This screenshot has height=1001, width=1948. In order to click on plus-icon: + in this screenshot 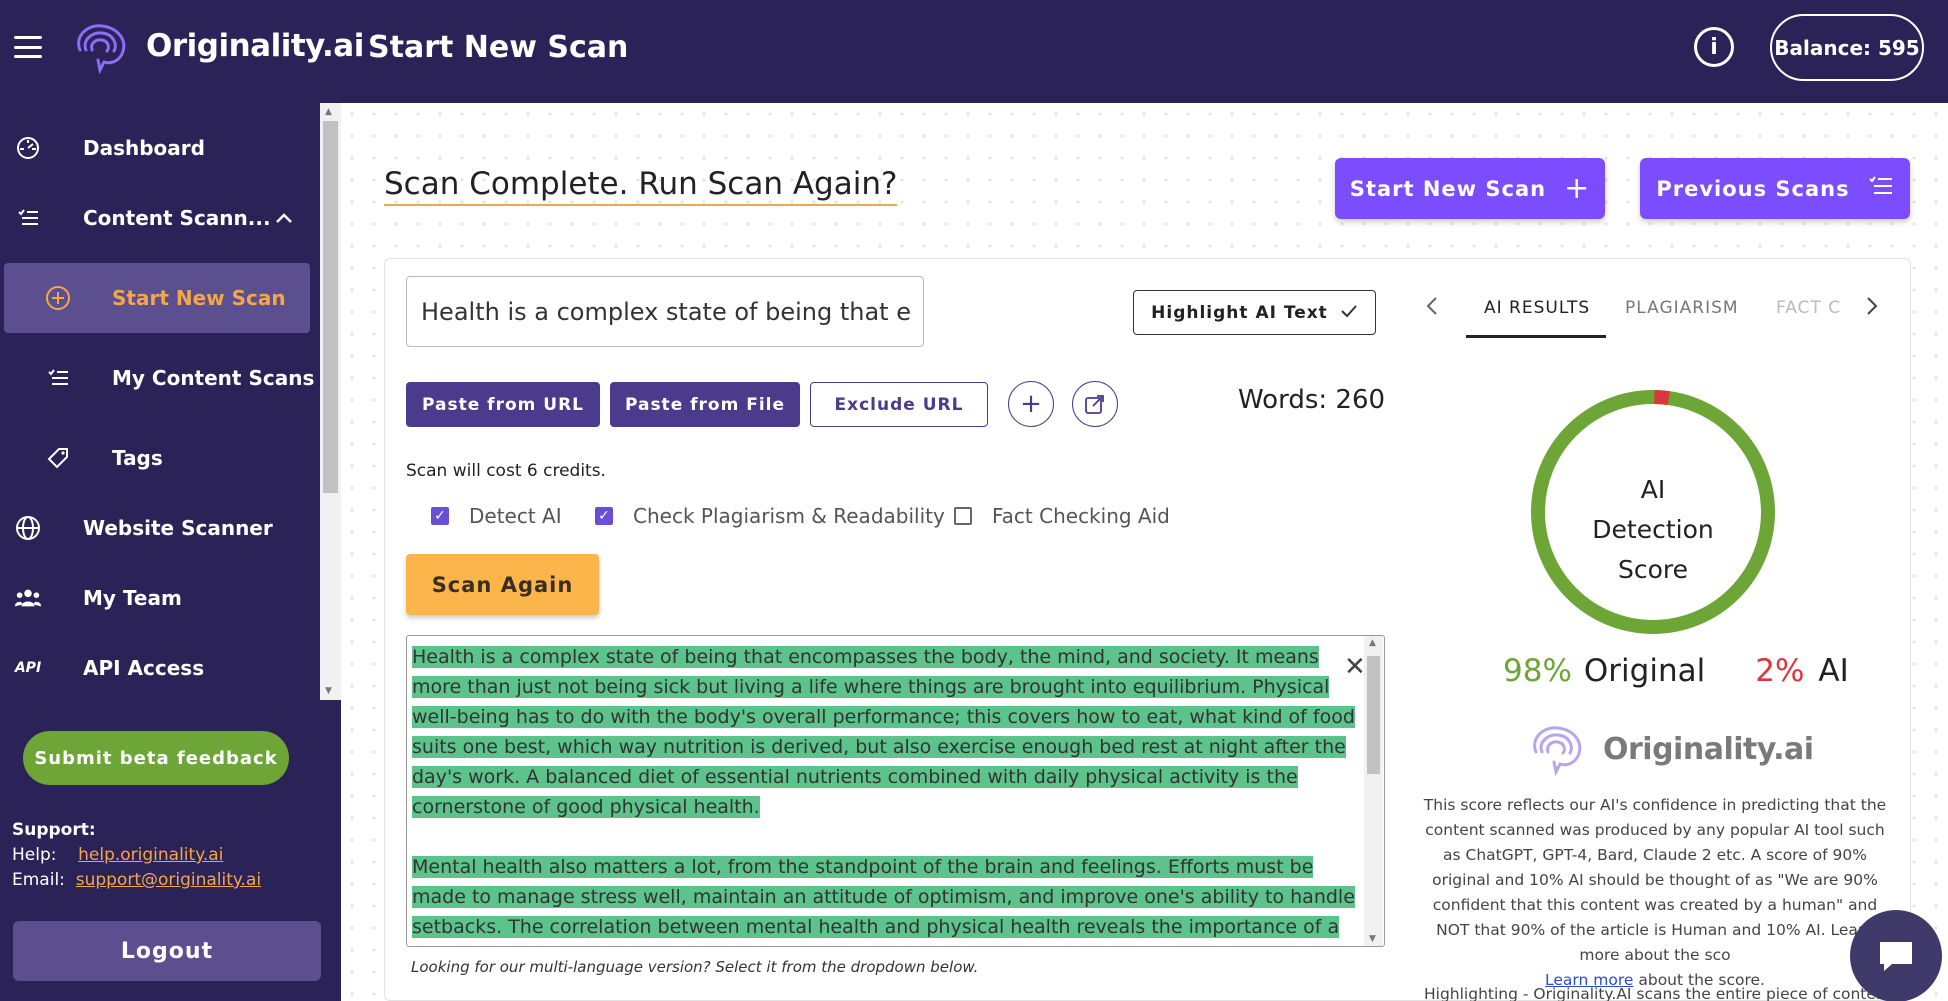, I will do `click(1577, 188)`.